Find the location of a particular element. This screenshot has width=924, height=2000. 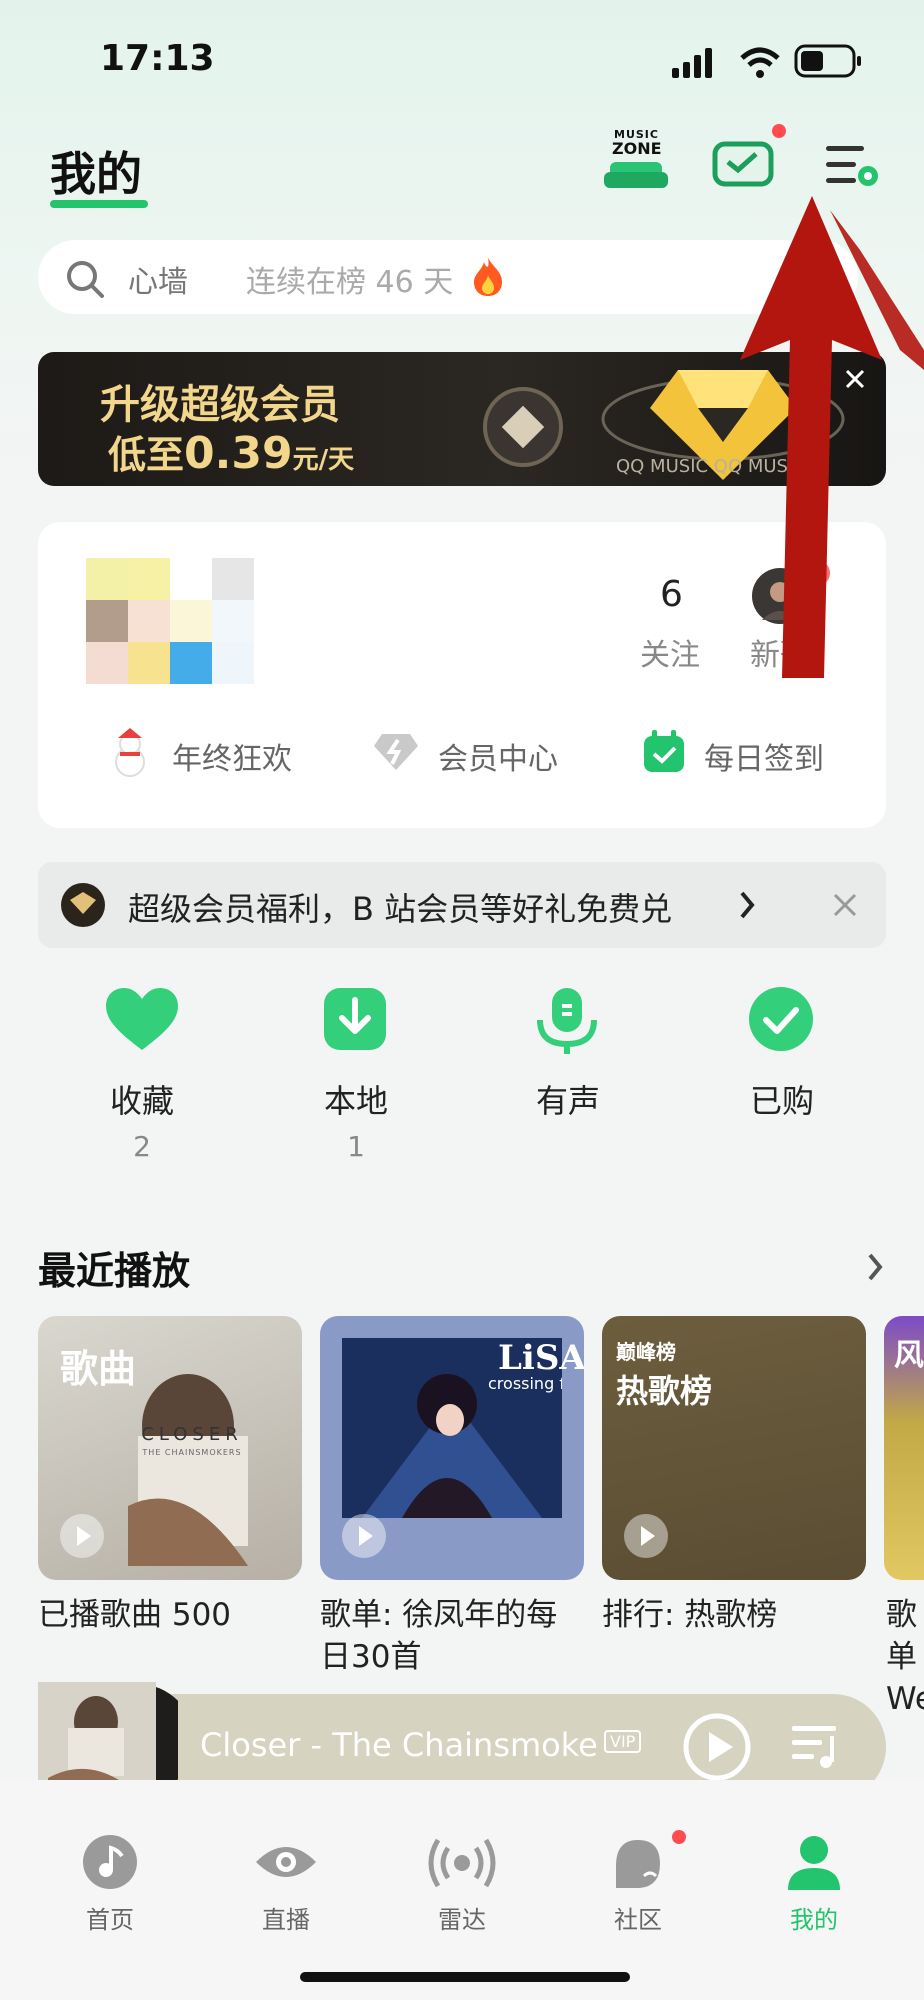

banner-line1: 升级超级会员 is located at coordinates (220, 405).